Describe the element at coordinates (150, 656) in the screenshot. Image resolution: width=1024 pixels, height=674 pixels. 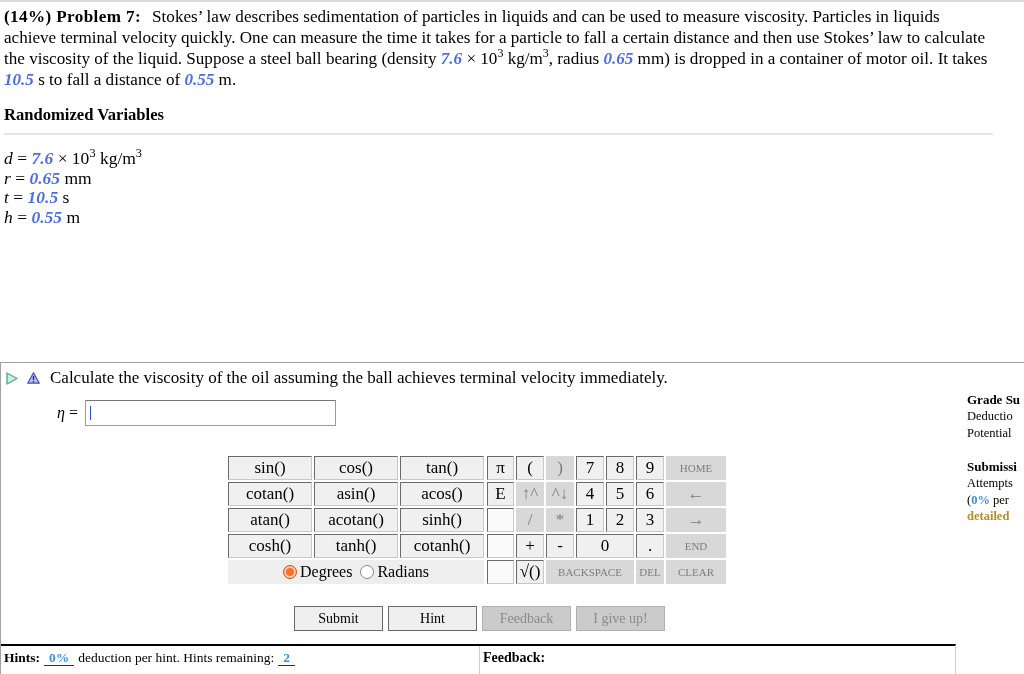
I see `hints-info: Hints: 0% deduction per hint. Hints remaining: 2` at that location.